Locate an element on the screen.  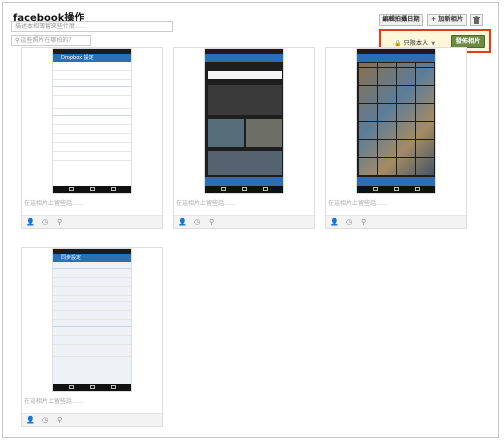
trash-icon is located at coordinates (476, 20).